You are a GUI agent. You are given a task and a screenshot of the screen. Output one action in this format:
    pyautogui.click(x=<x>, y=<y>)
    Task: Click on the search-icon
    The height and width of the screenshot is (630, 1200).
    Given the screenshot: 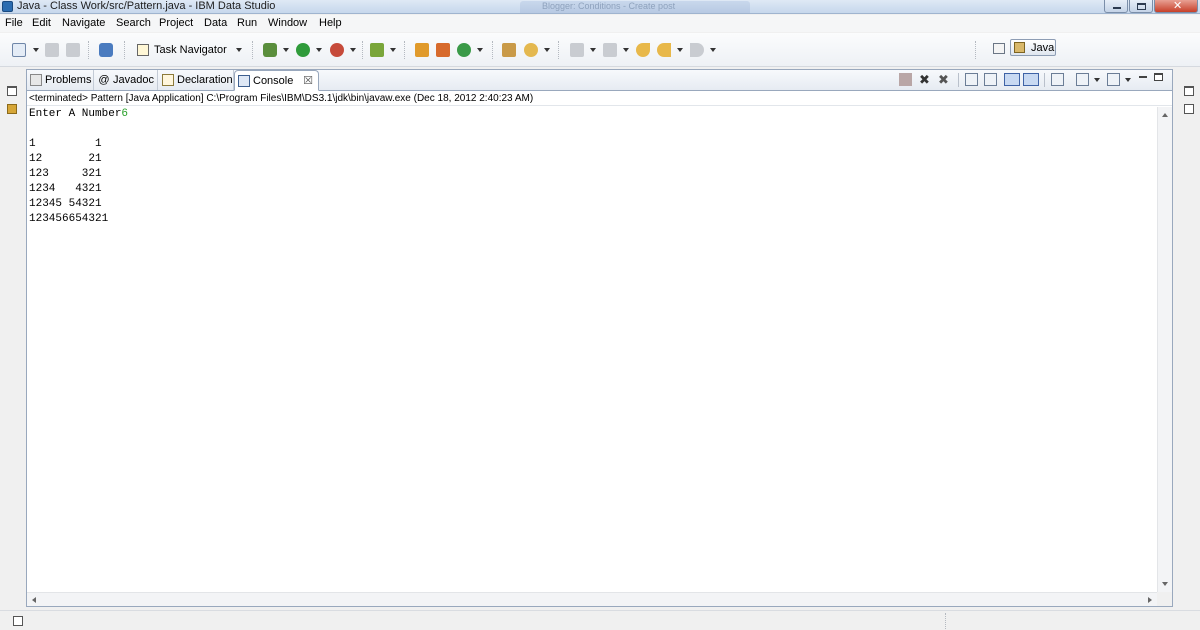 What is the action you would take?
    pyautogui.click(x=531, y=50)
    